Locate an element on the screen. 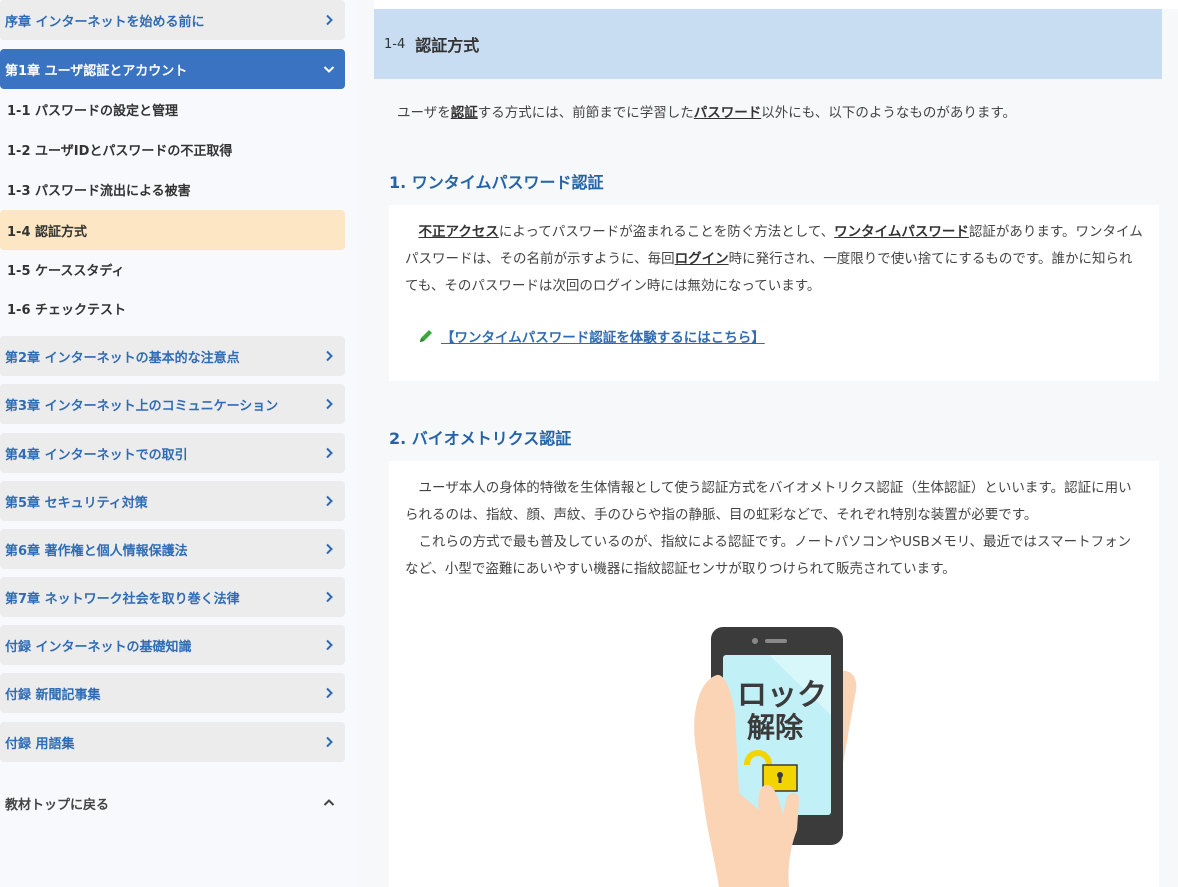  glossary-link-auth: 認証 is located at coordinates (464, 113).